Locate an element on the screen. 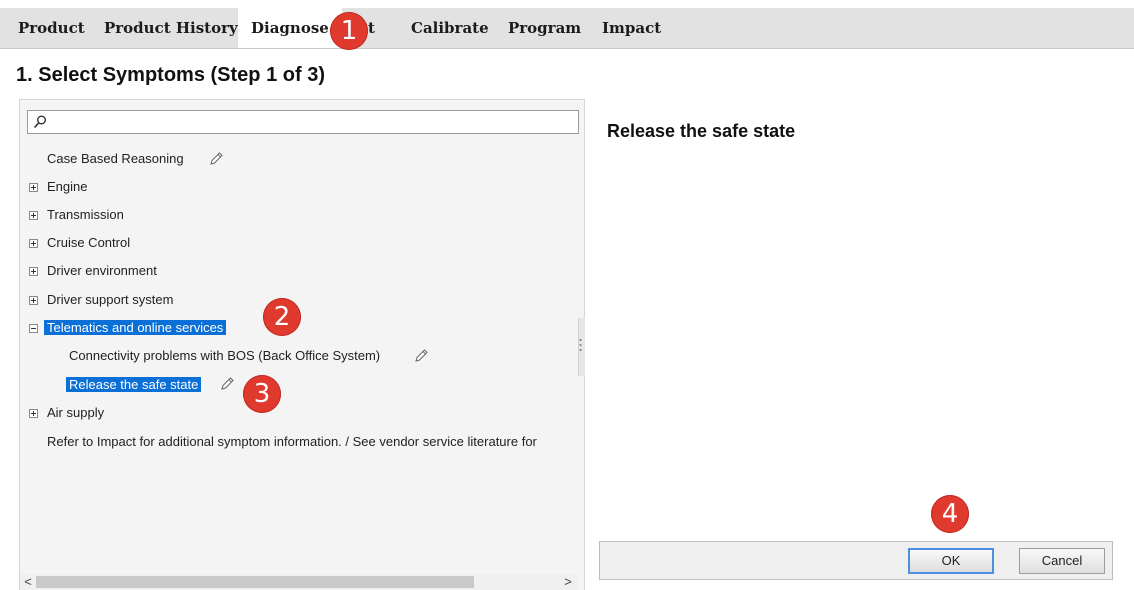 This screenshot has height=590, width=1134. tree-item-label: Driver environment is located at coordinates (102, 270).